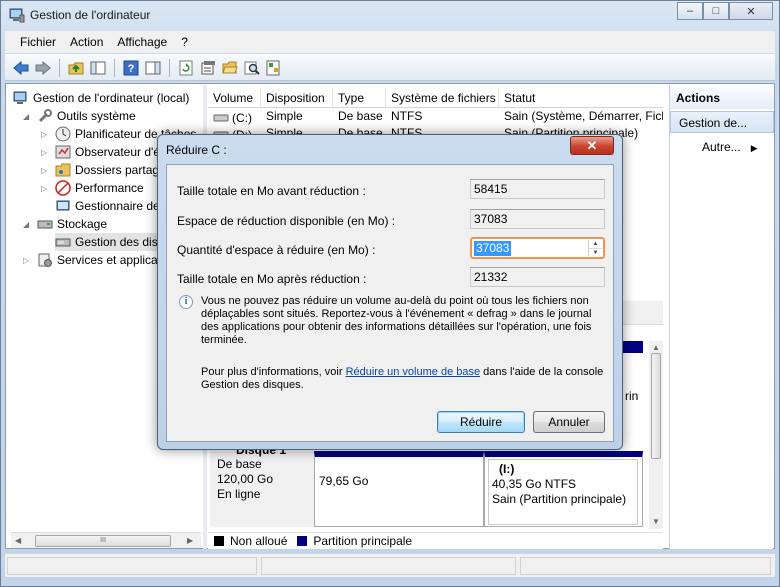  I want to click on total-after-label: Taille totale en Mo après réduction :, so click(272, 279).